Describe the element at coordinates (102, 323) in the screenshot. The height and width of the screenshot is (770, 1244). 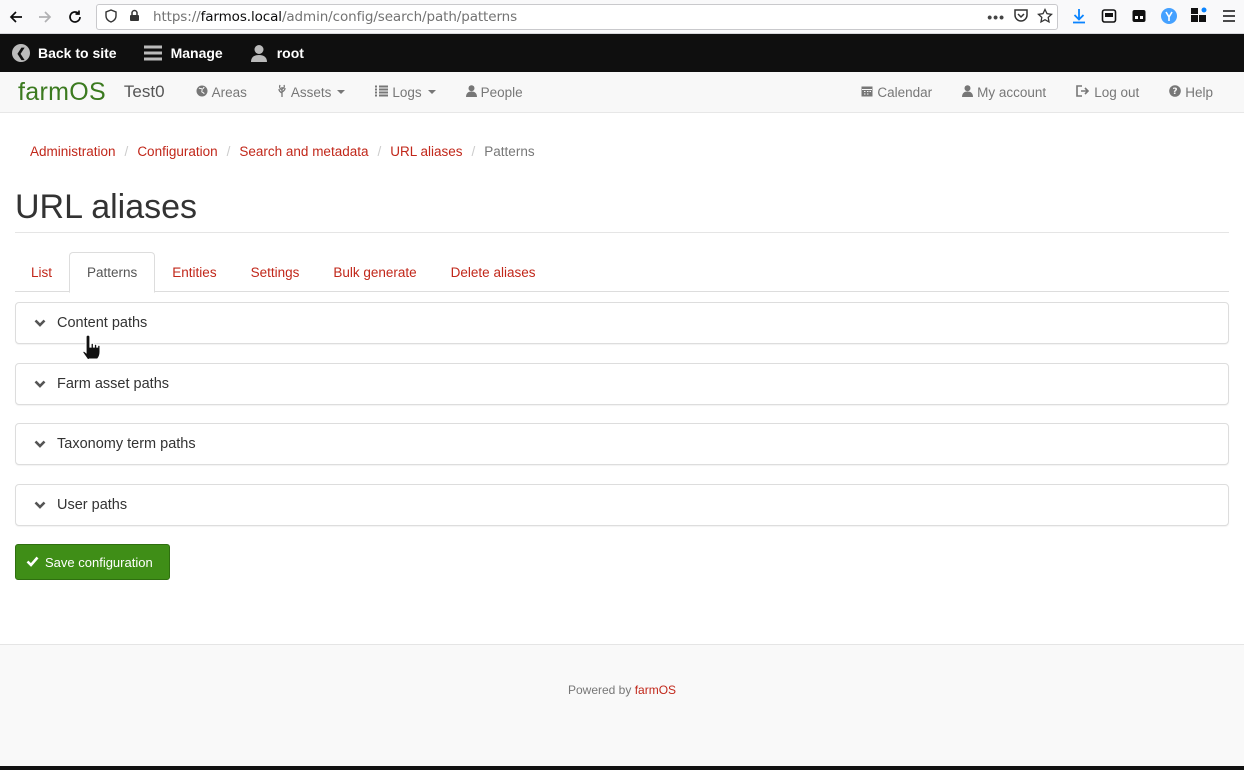
I see `panel-label: Content paths` at that location.